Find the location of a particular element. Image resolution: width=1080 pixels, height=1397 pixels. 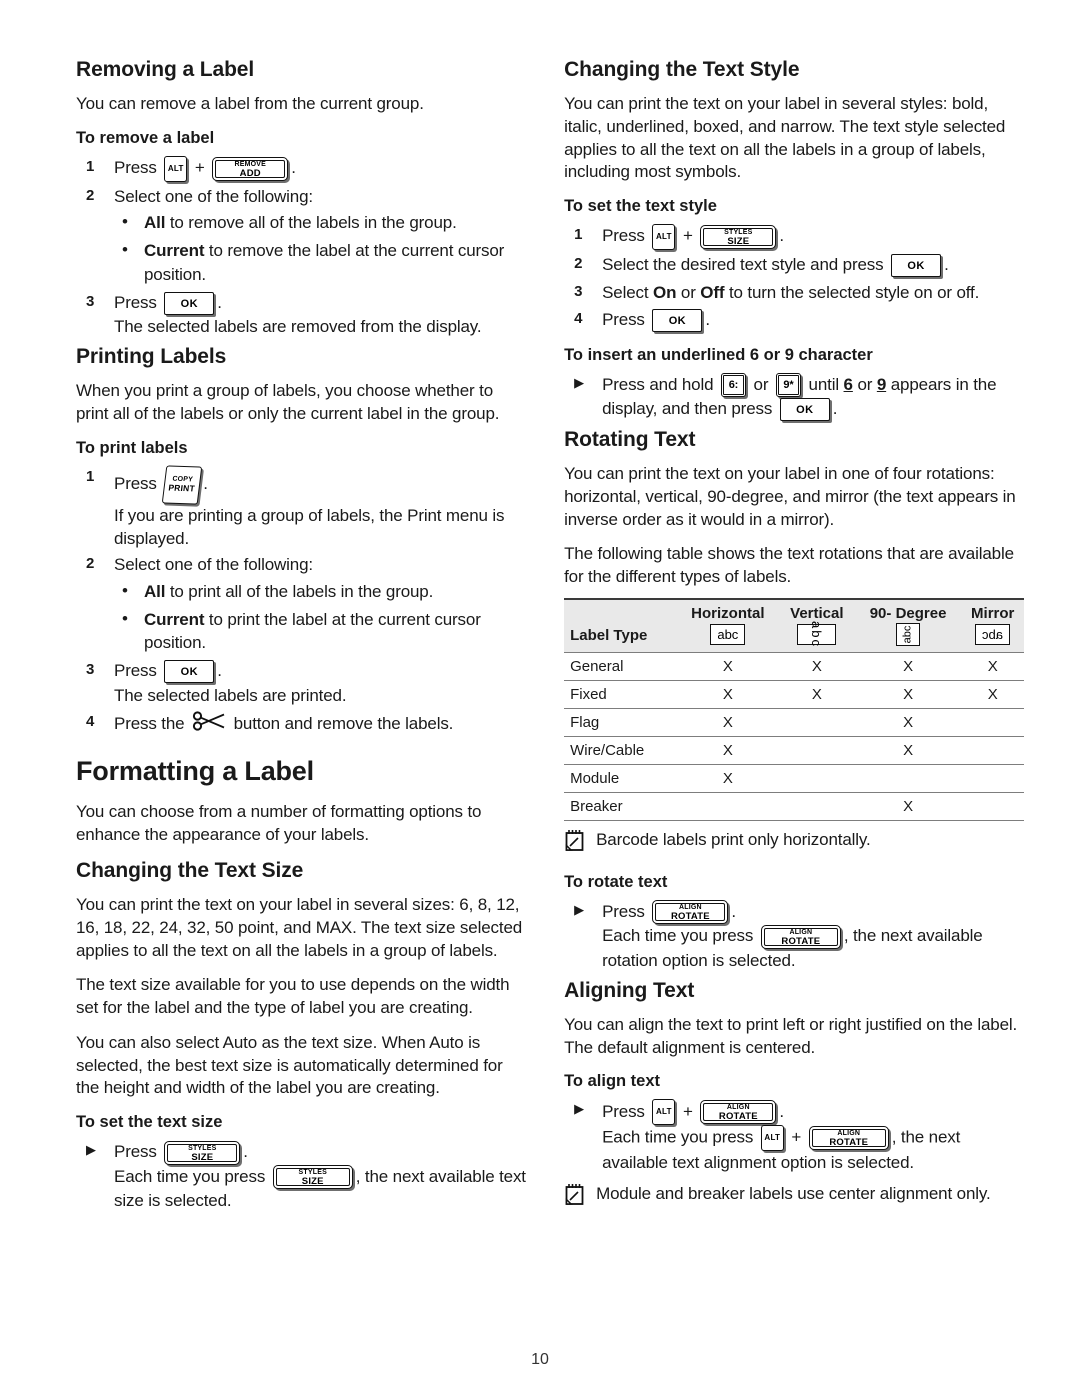

task-to-align-text: To align text is located at coordinates (612, 1081).